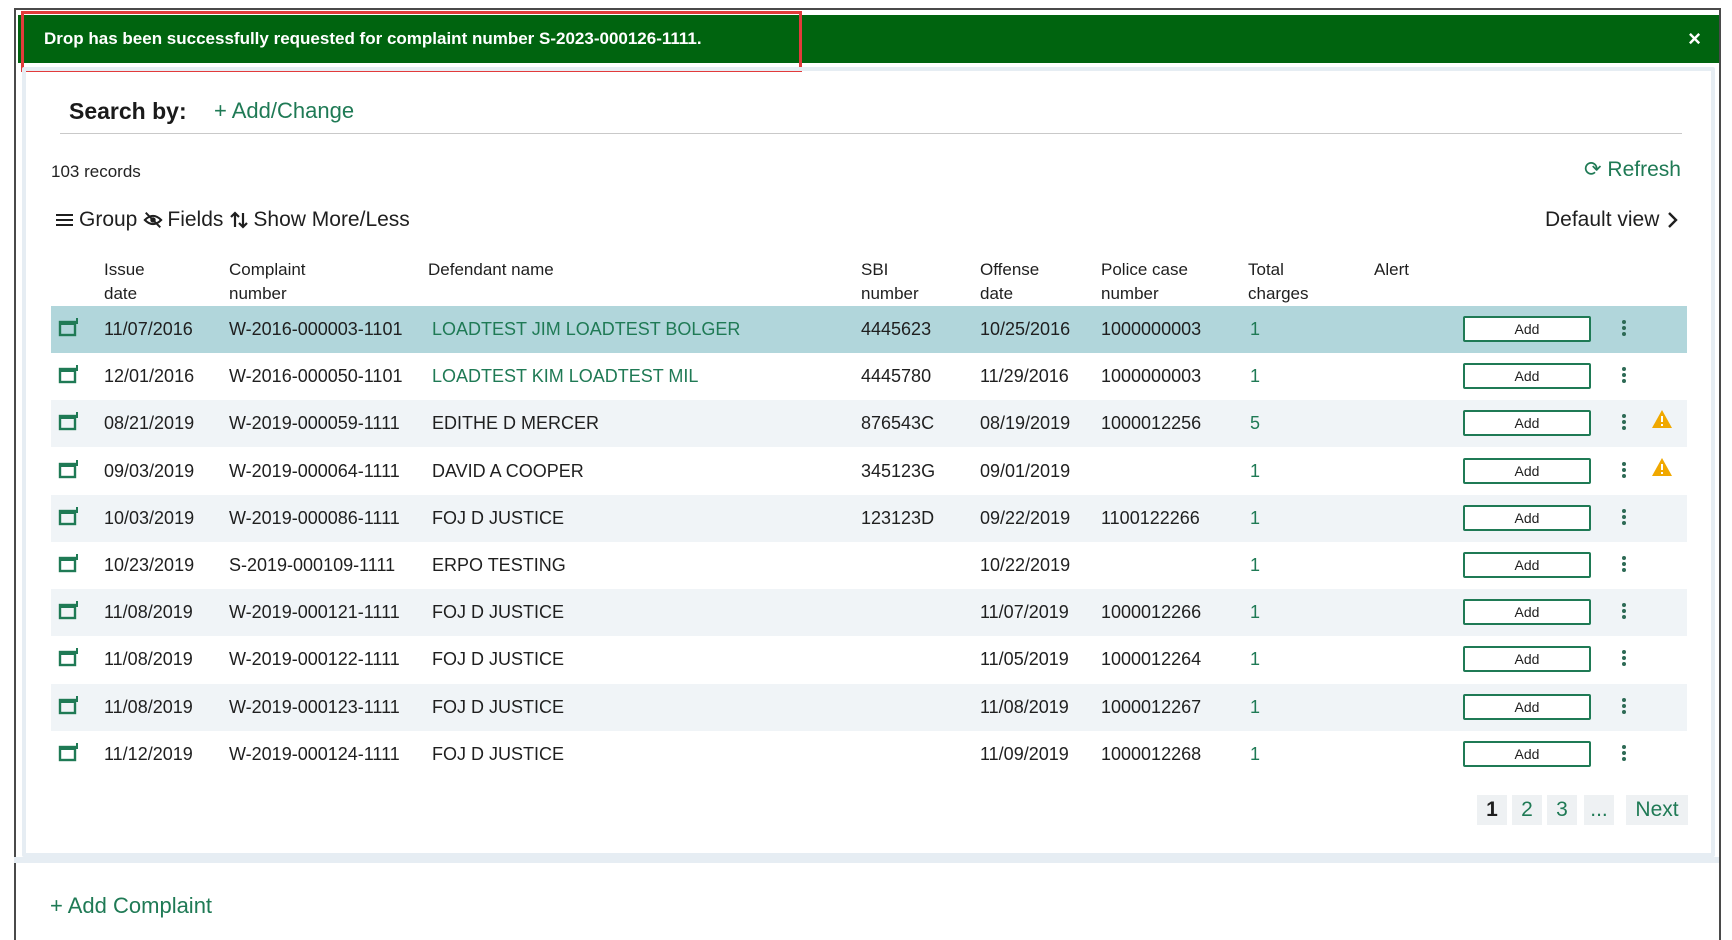 The image size is (1732, 940). I want to click on cell-offense-date: 11/08/2019, so click(1024, 706).